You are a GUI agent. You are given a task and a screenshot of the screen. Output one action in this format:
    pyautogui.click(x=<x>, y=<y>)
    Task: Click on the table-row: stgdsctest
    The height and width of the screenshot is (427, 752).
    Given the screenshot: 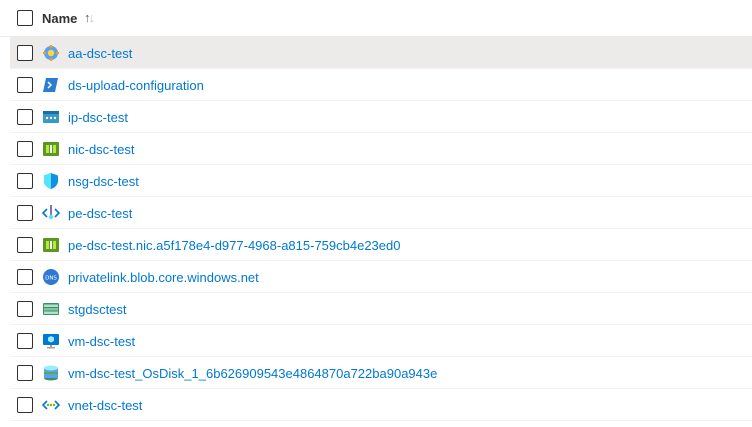 What is the action you would take?
    pyautogui.click(x=381, y=309)
    